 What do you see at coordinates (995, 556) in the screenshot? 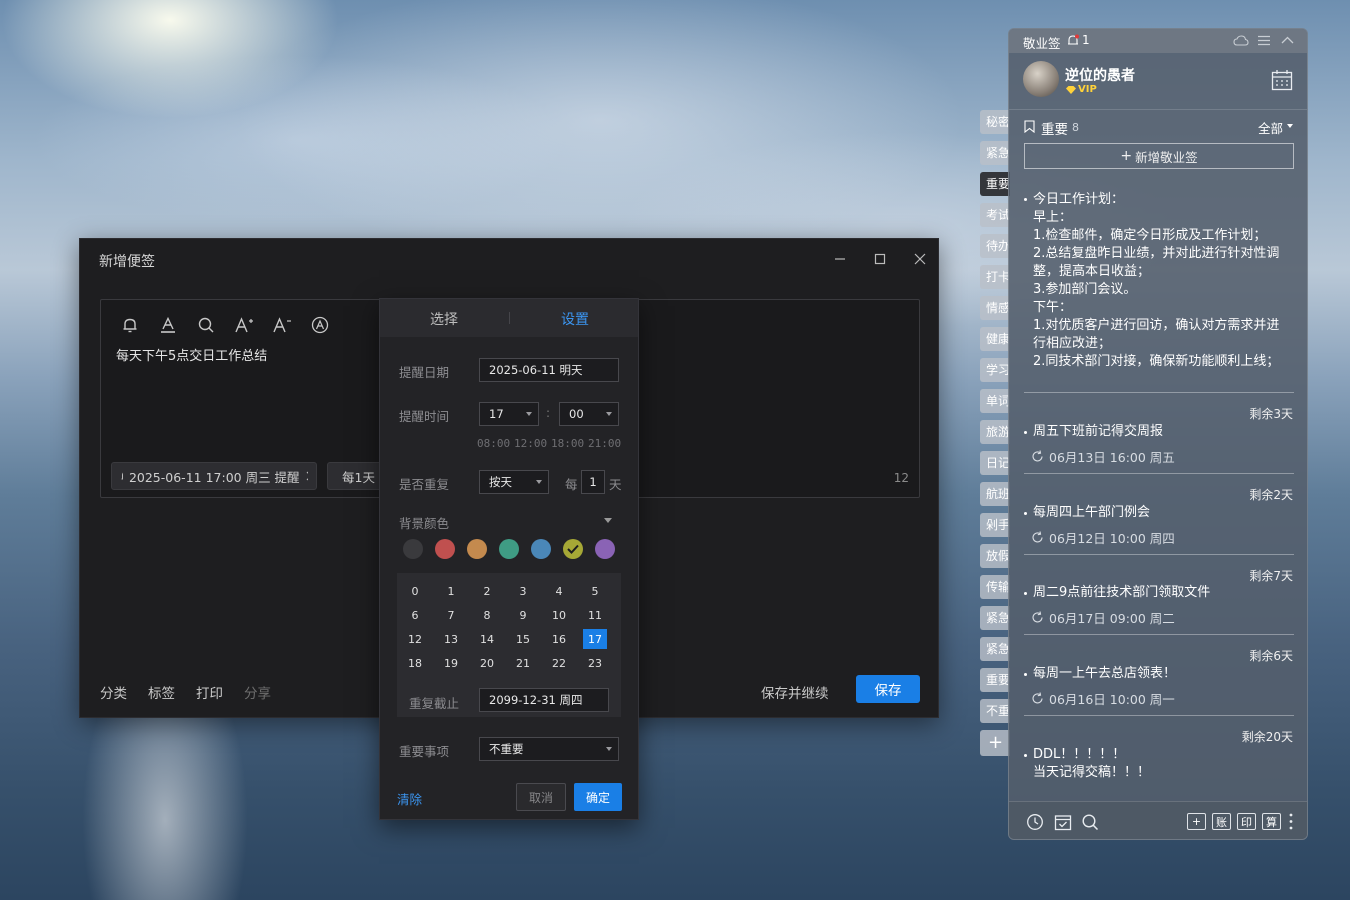
I see `side-tab: 放假` at bounding box center [995, 556].